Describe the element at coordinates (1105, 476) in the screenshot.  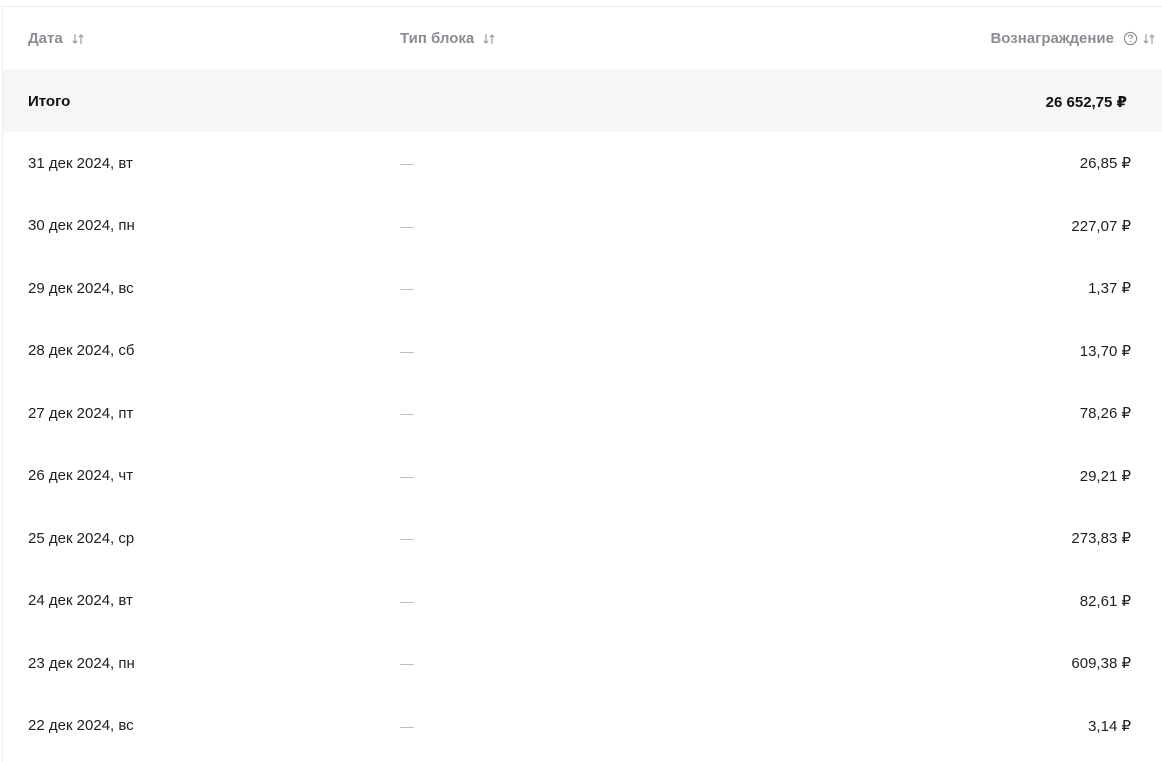
I see `row-reward: 29,21 ₽` at that location.